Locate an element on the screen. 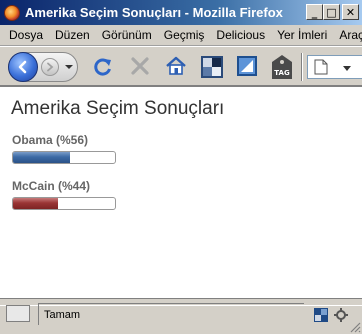 This screenshot has width=362, height=334. close-button: ✕ is located at coordinates (350, 12).